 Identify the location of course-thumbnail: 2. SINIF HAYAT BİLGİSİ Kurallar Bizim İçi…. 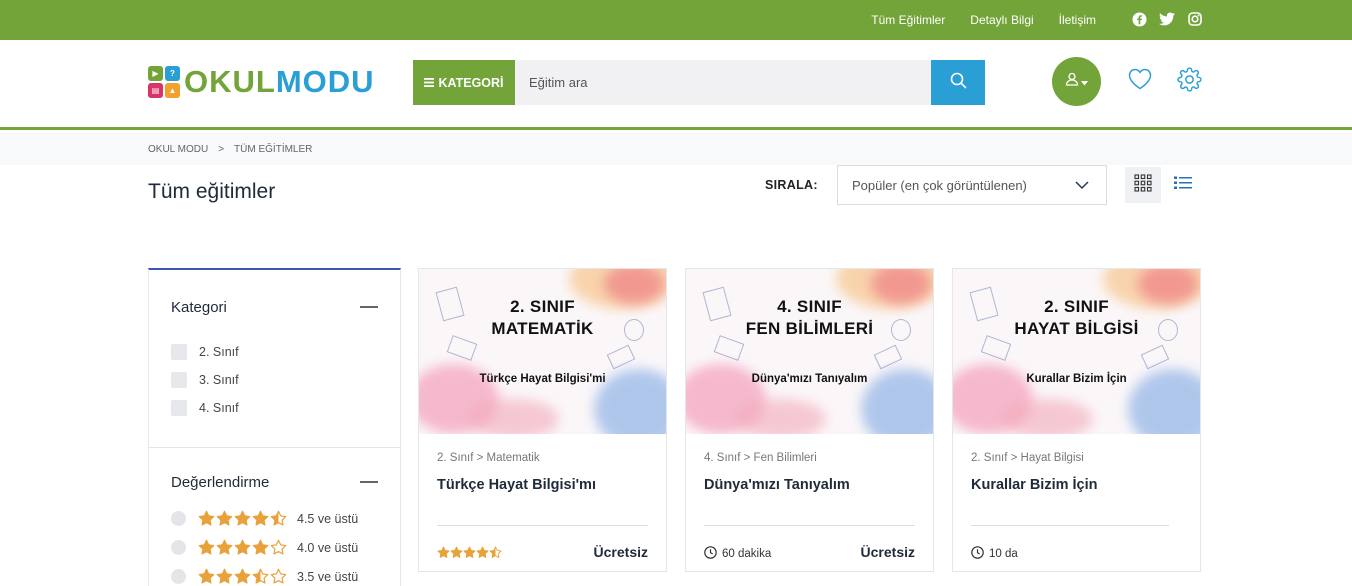
(1076, 351).